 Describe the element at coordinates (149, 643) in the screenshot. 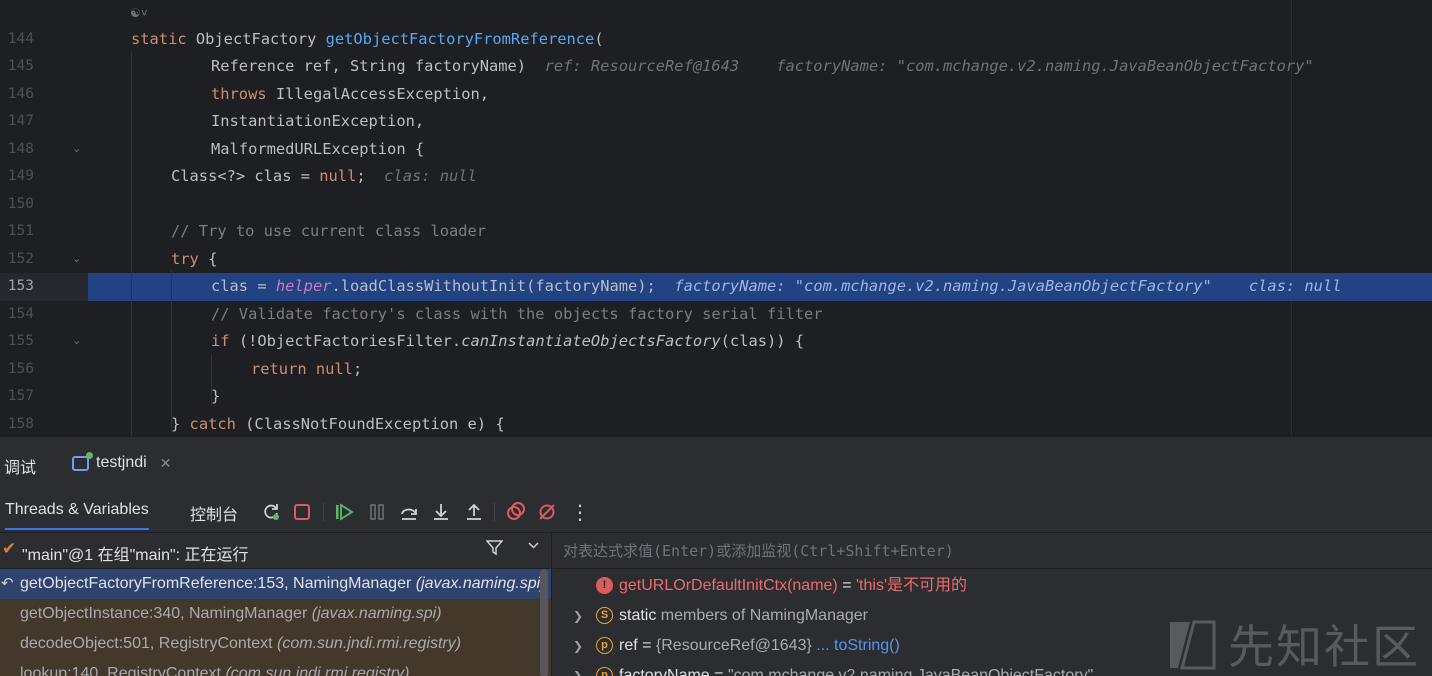

I see `frame-method: decodeObject:501, RegistryContext` at that location.